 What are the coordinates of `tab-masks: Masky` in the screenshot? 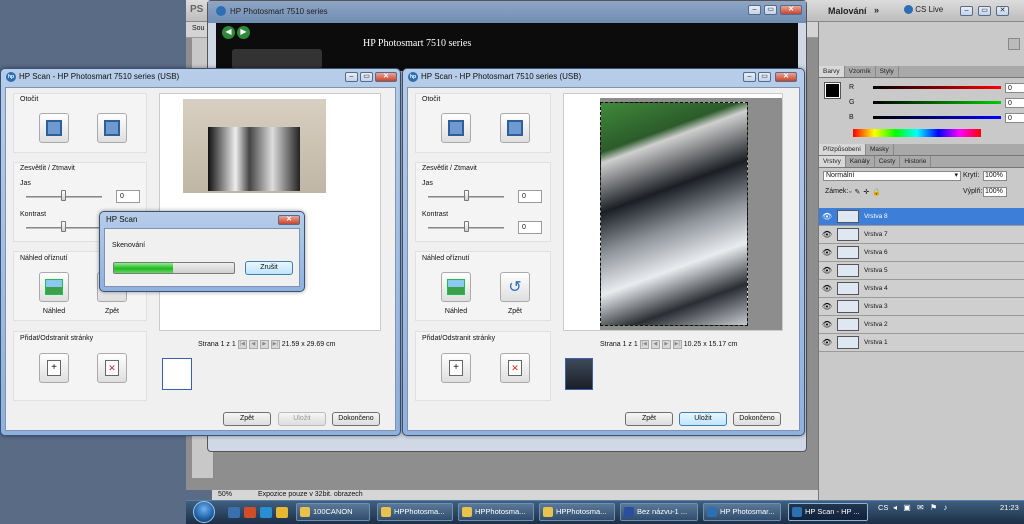 It's located at (880, 149).